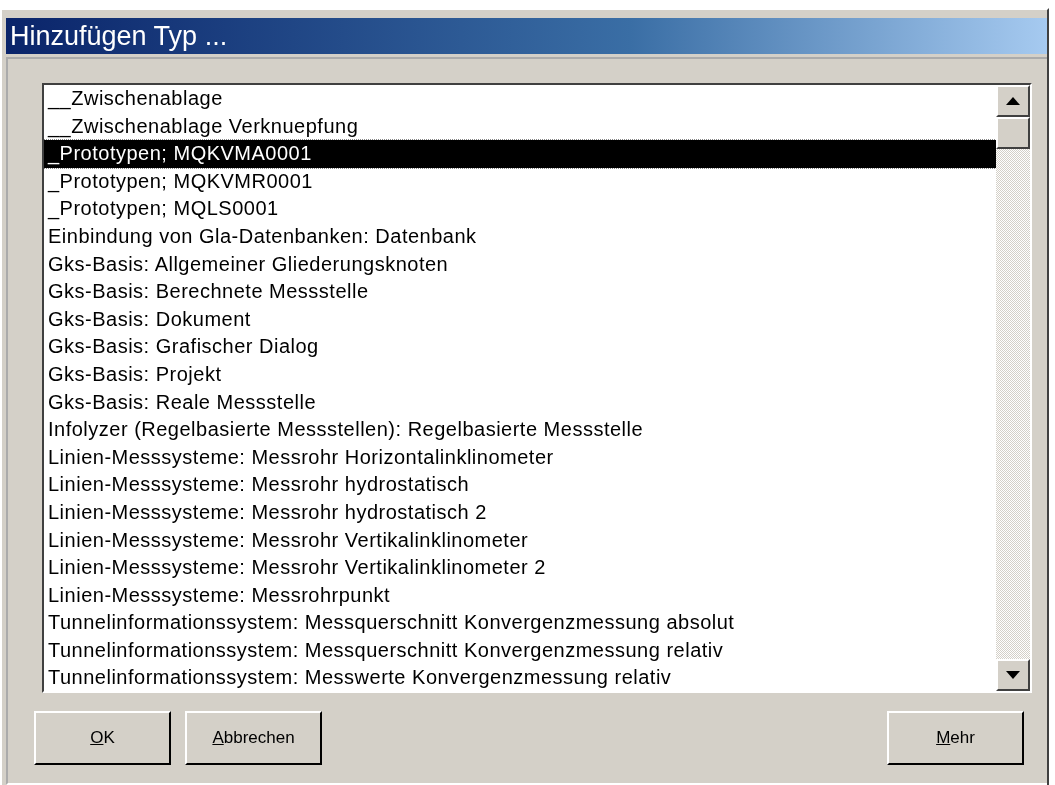 The height and width of the screenshot is (785, 1055). Describe the element at coordinates (520, 126) in the screenshot. I see `list-item: __Zwischenablage Verknuepfung` at that location.